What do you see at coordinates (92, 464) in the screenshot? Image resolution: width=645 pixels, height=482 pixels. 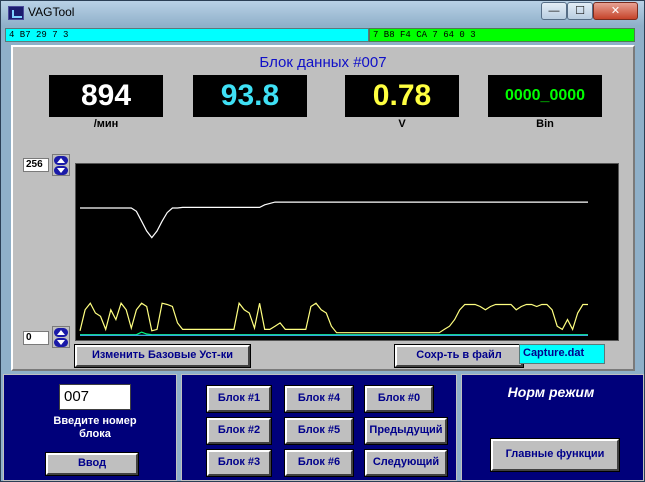 I see `enter-button: Ввод` at bounding box center [92, 464].